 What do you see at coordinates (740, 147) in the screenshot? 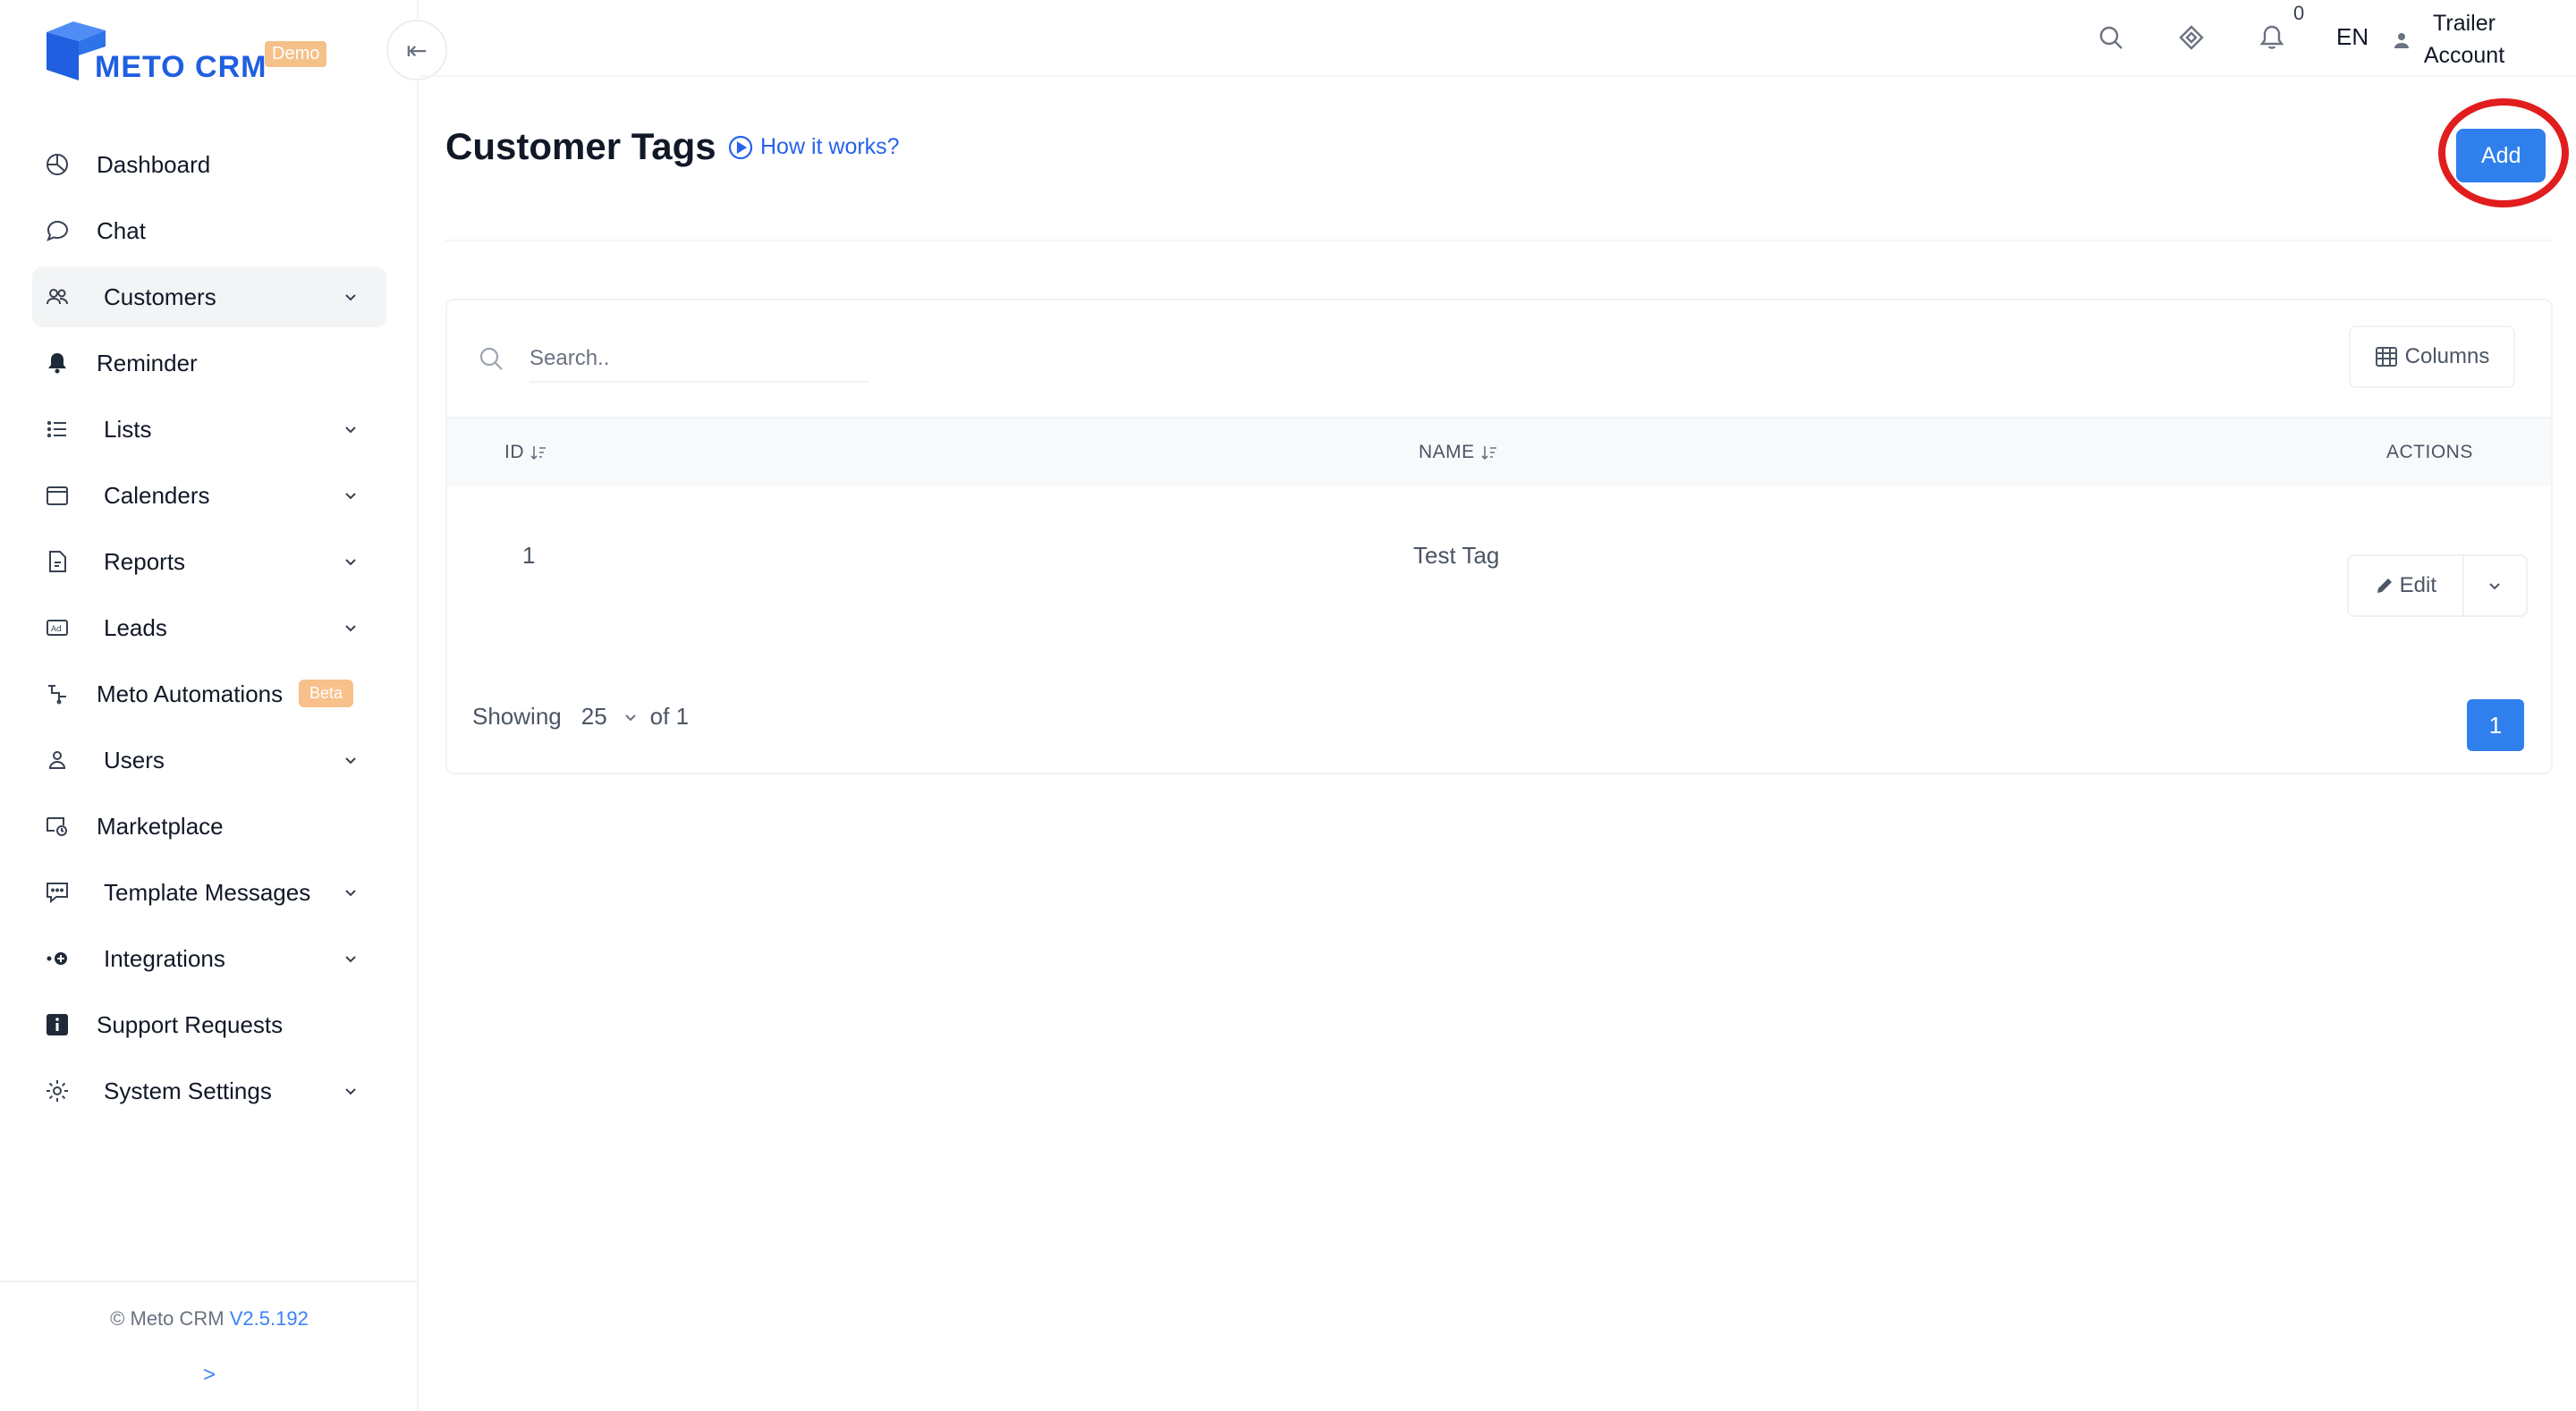
I see `play-circle-icon` at bounding box center [740, 147].